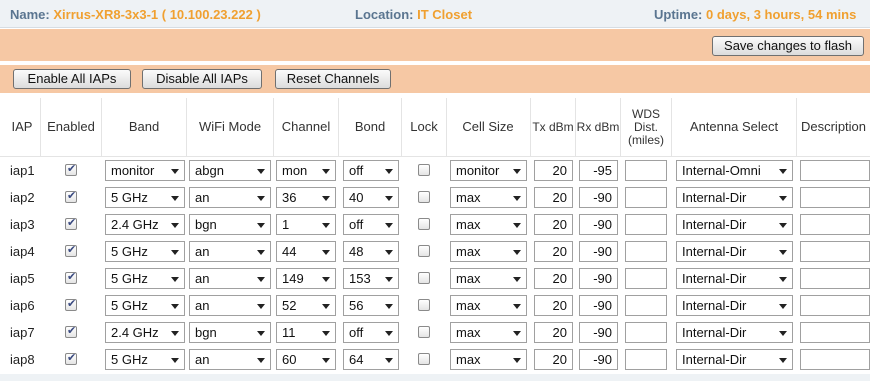 The width and height of the screenshot is (870, 381). Describe the element at coordinates (306, 278) in the screenshot. I see `channel-select: 149` at that location.